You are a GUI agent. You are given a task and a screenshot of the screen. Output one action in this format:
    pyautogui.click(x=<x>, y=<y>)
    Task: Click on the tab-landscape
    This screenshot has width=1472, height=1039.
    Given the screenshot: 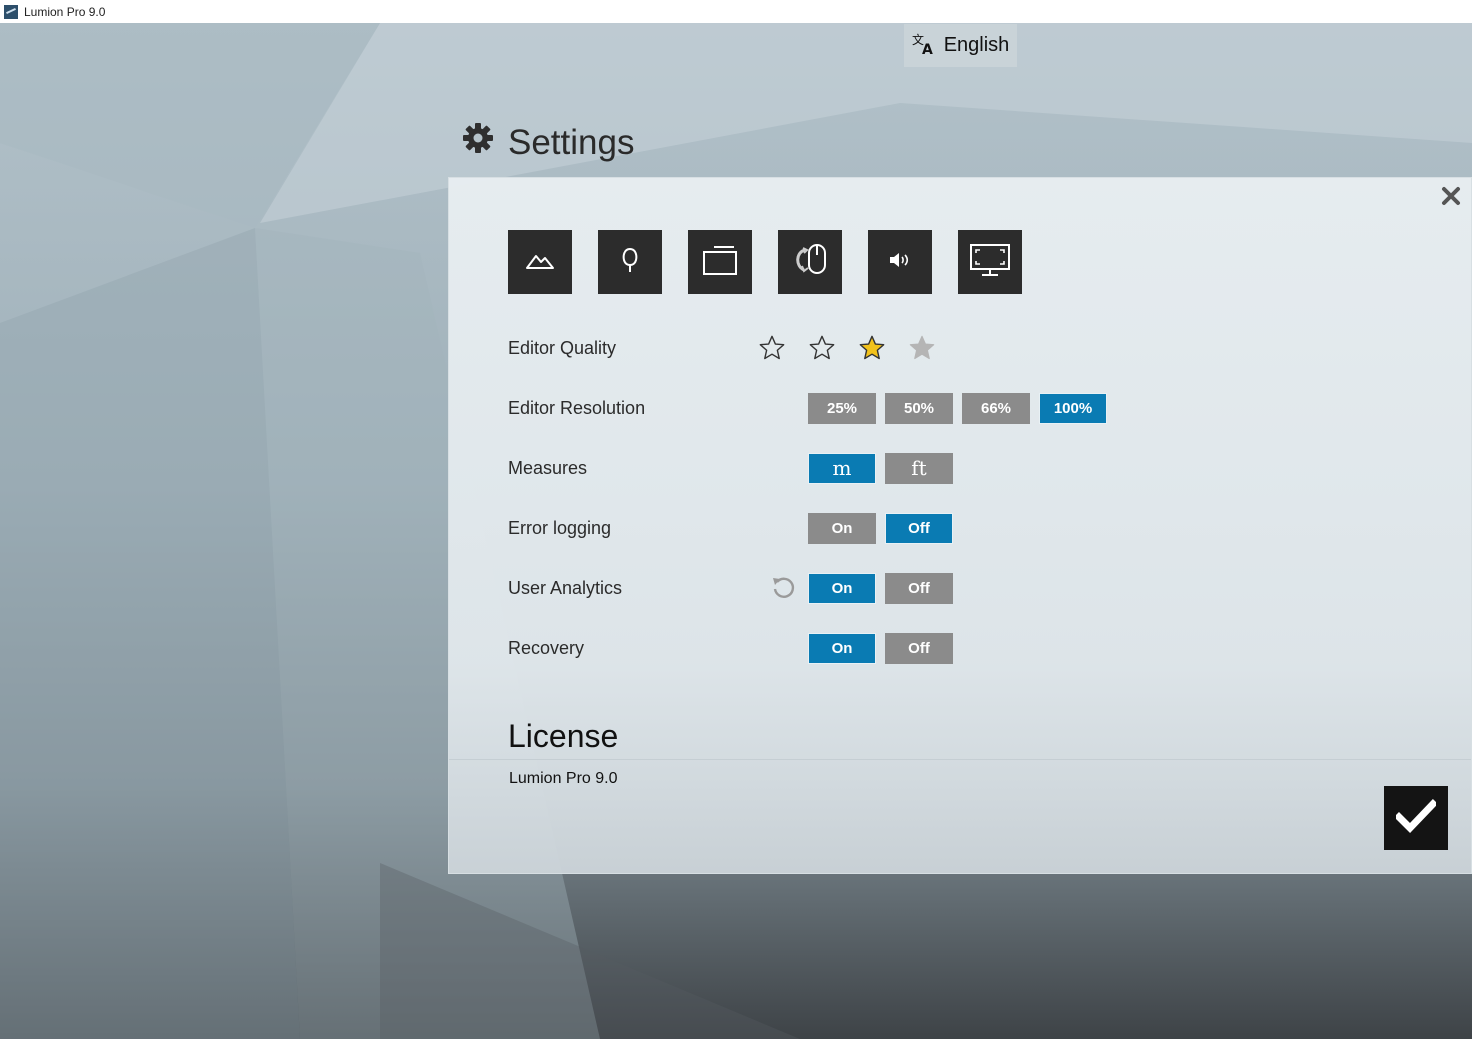 What is the action you would take?
    pyautogui.click(x=540, y=262)
    